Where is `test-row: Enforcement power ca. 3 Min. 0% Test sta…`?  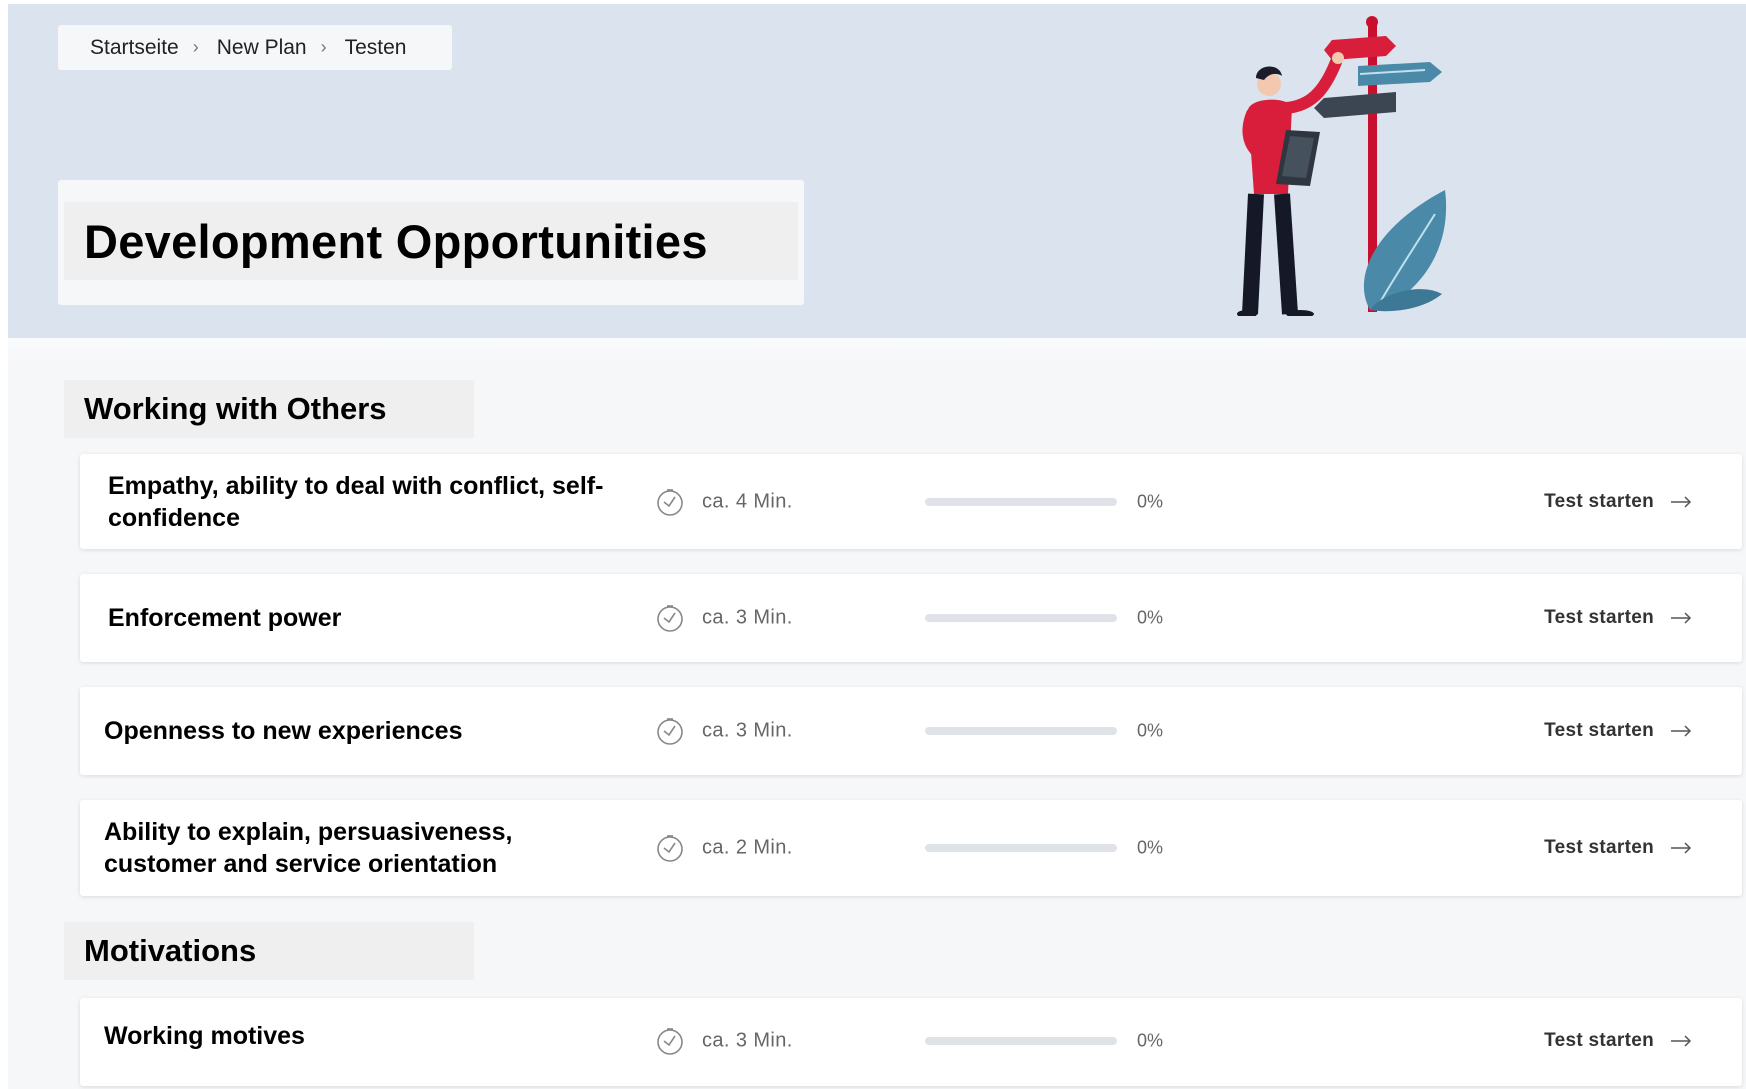
test-row: Enforcement power ca. 3 Min. 0% Test sta… is located at coordinates (911, 618).